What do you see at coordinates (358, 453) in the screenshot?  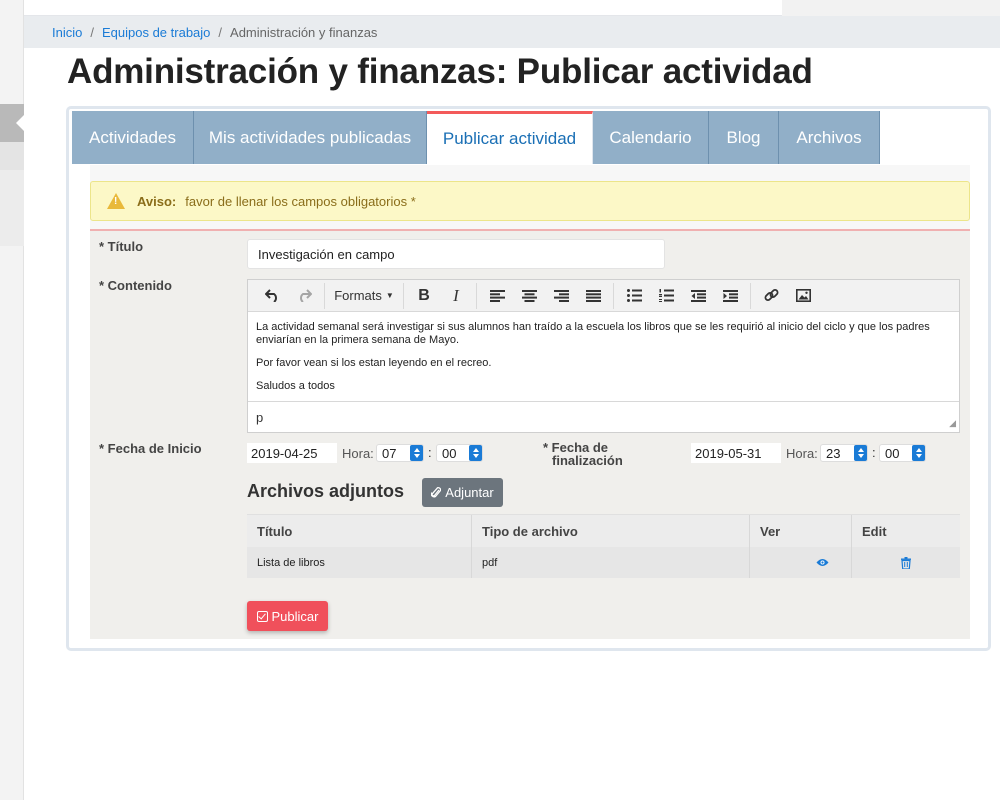 I see `start-hour-label: Hora:` at bounding box center [358, 453].